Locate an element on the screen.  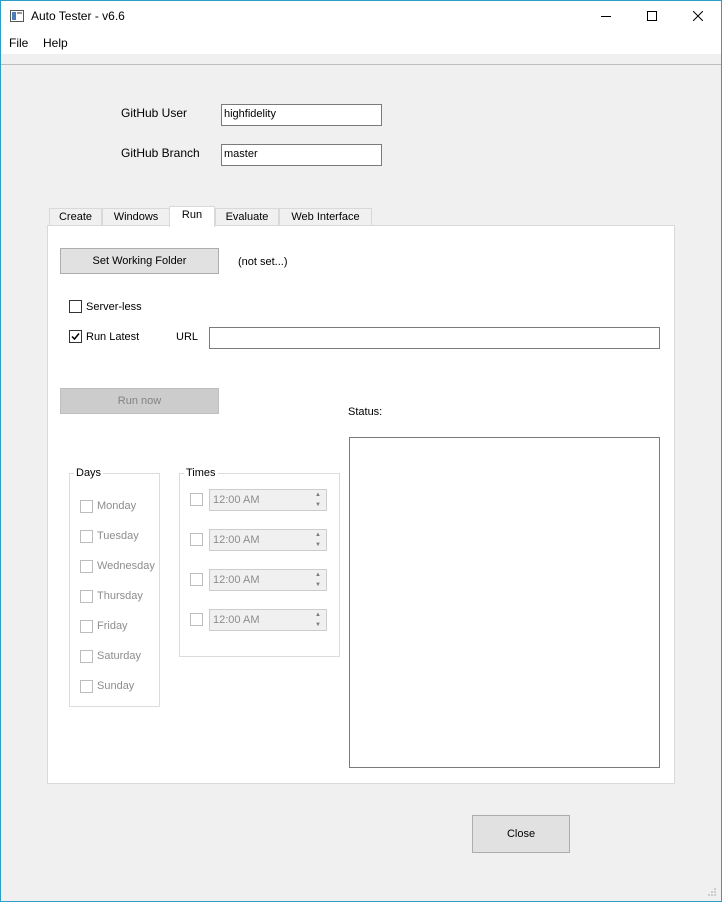
day-checkbox-thursday is located at coordinates (86, 596).